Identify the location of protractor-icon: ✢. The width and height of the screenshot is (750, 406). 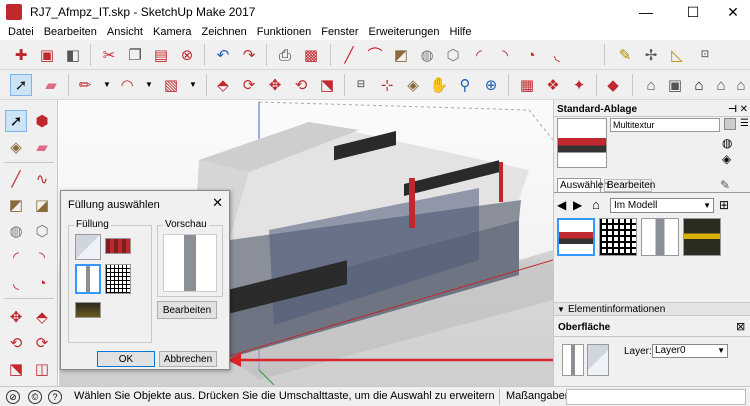
(651, 55).